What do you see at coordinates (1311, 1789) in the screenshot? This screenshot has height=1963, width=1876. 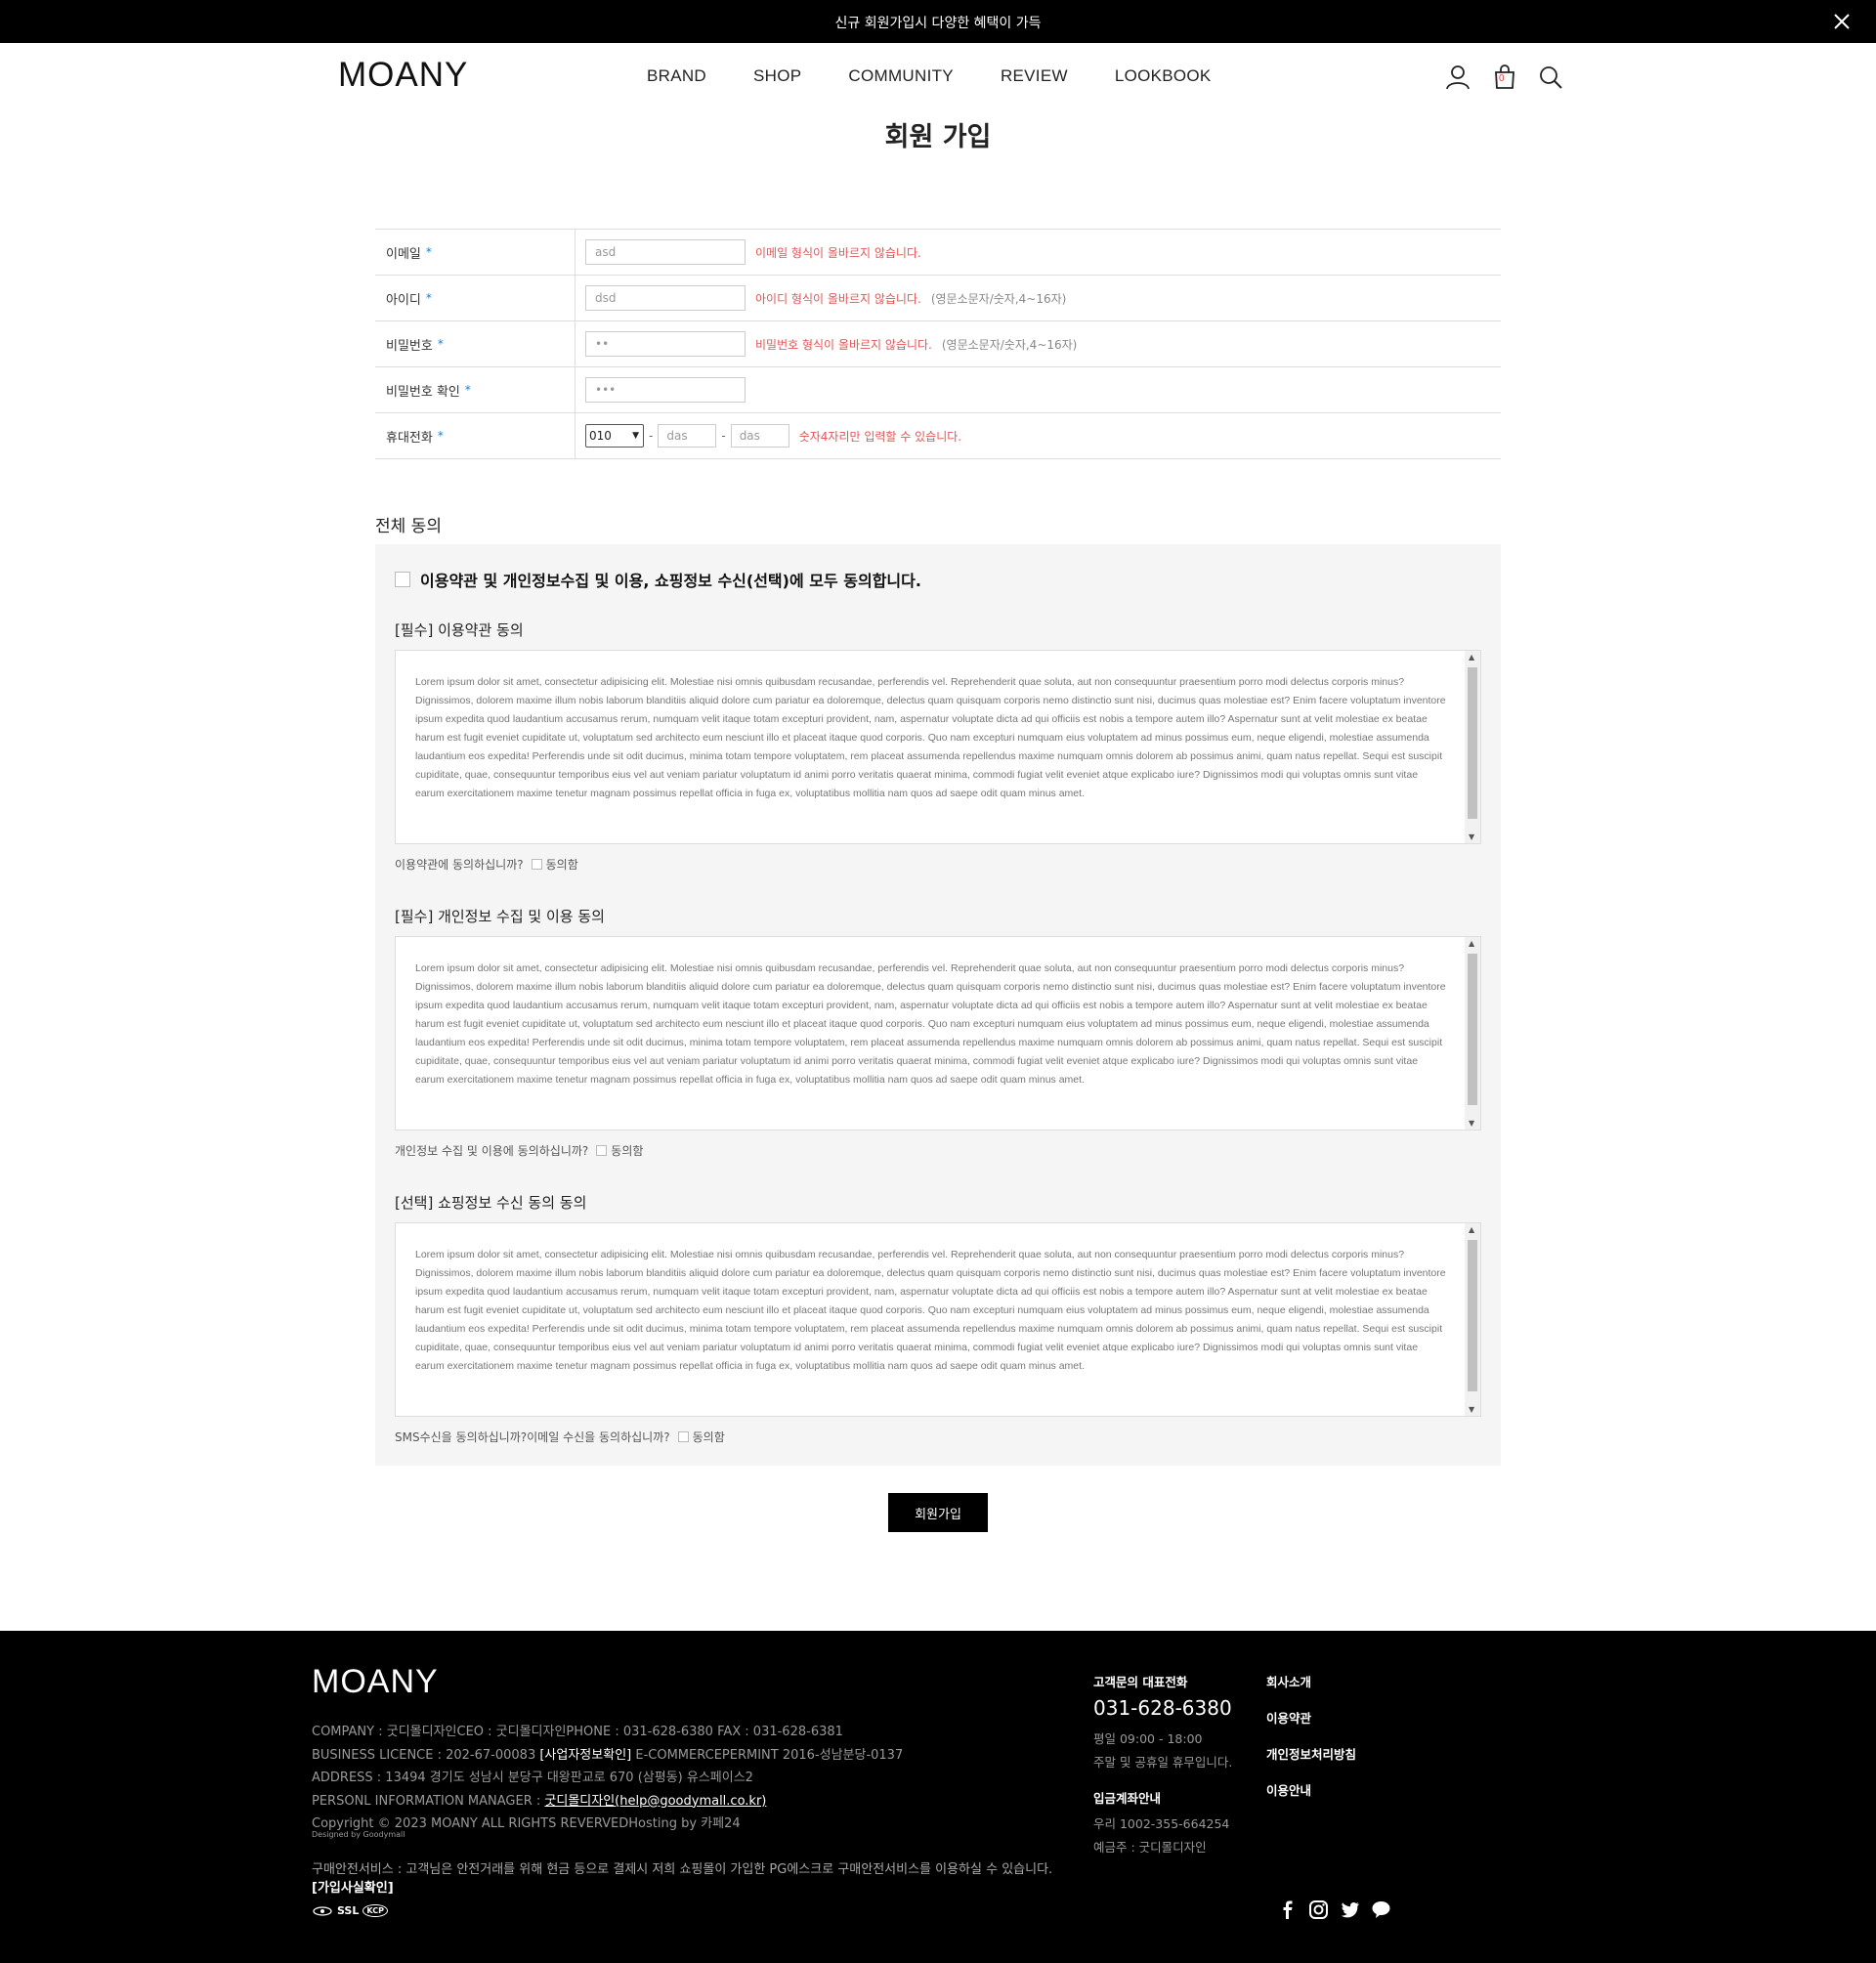 I see `footer-link-guide: 이용안내` at bounding box center [1311, 1789].